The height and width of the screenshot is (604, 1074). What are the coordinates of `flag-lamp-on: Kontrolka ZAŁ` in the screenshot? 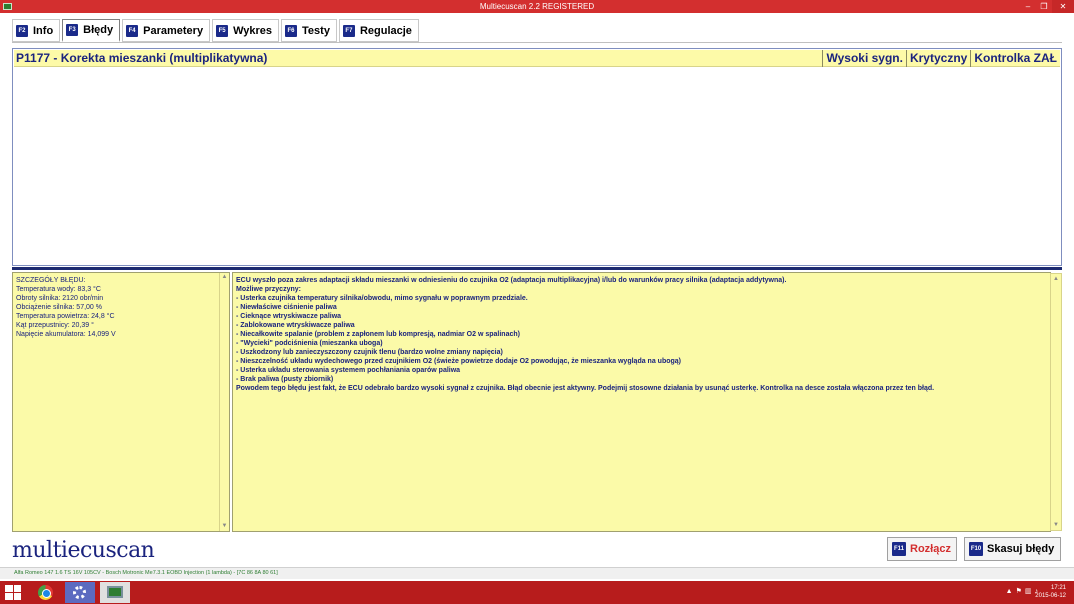 It's located at (1015, 58).